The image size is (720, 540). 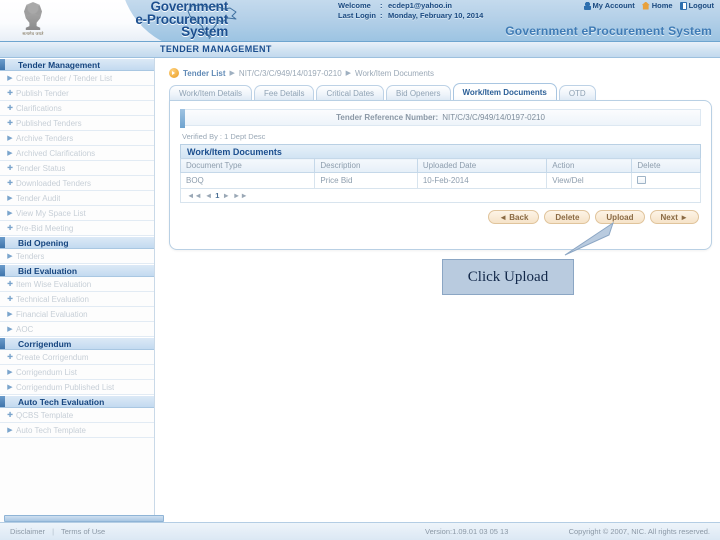 I want to click on national-emblem: सत्यमेव जयते, so click(x=33, y=21).